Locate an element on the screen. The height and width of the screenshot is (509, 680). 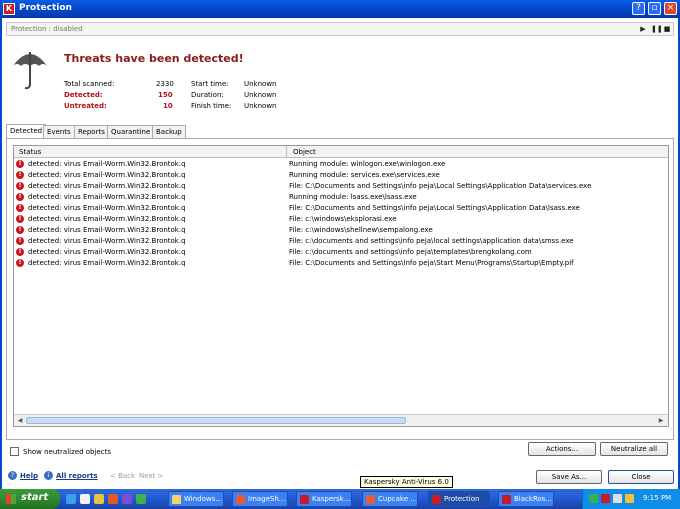
start-label: start is located at coordinates (35, 497).